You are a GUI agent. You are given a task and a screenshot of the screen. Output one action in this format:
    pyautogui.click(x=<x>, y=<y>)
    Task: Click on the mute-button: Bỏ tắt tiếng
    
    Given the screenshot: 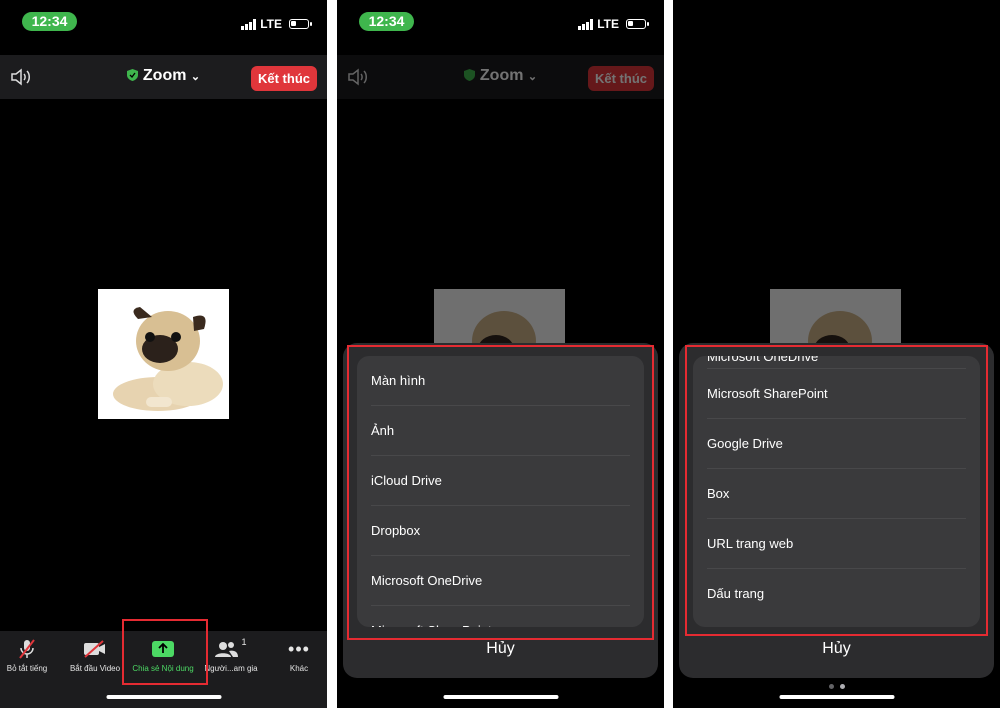 What is the action you would take?
    pyautogui.click(x=29, y=655)
    